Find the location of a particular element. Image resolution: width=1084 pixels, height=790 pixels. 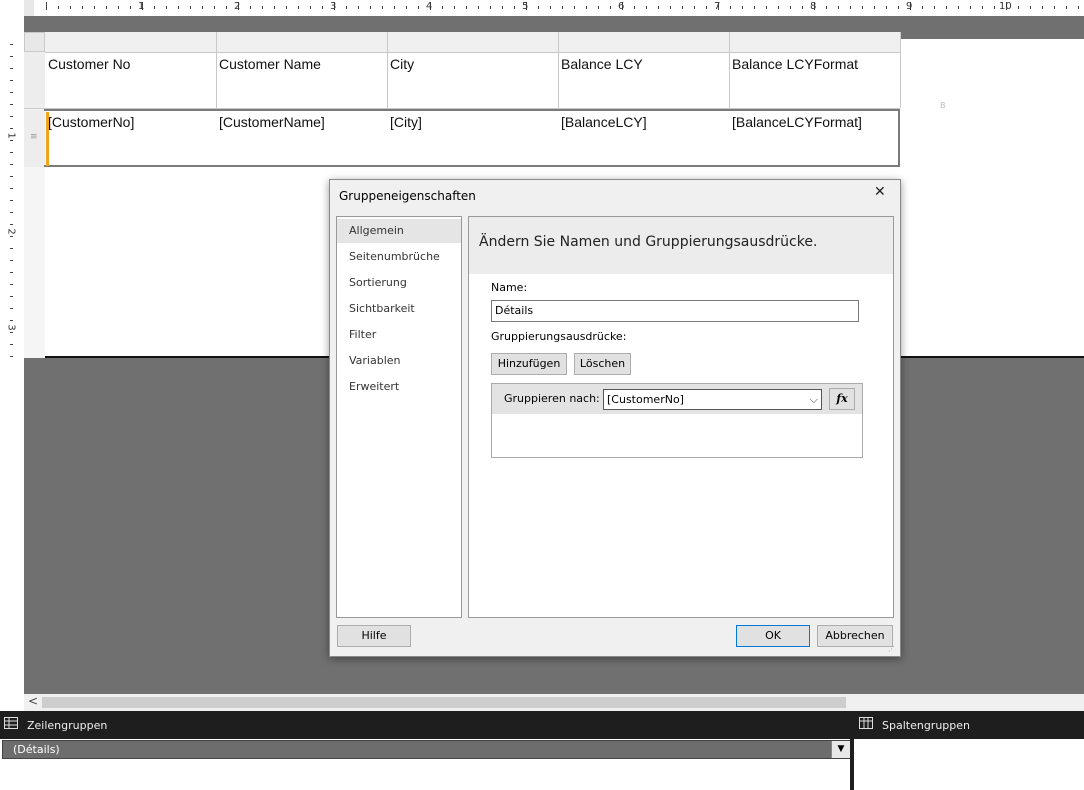

dialog-title: Gruppeneigenschaften is located at coordinates (407, 196).